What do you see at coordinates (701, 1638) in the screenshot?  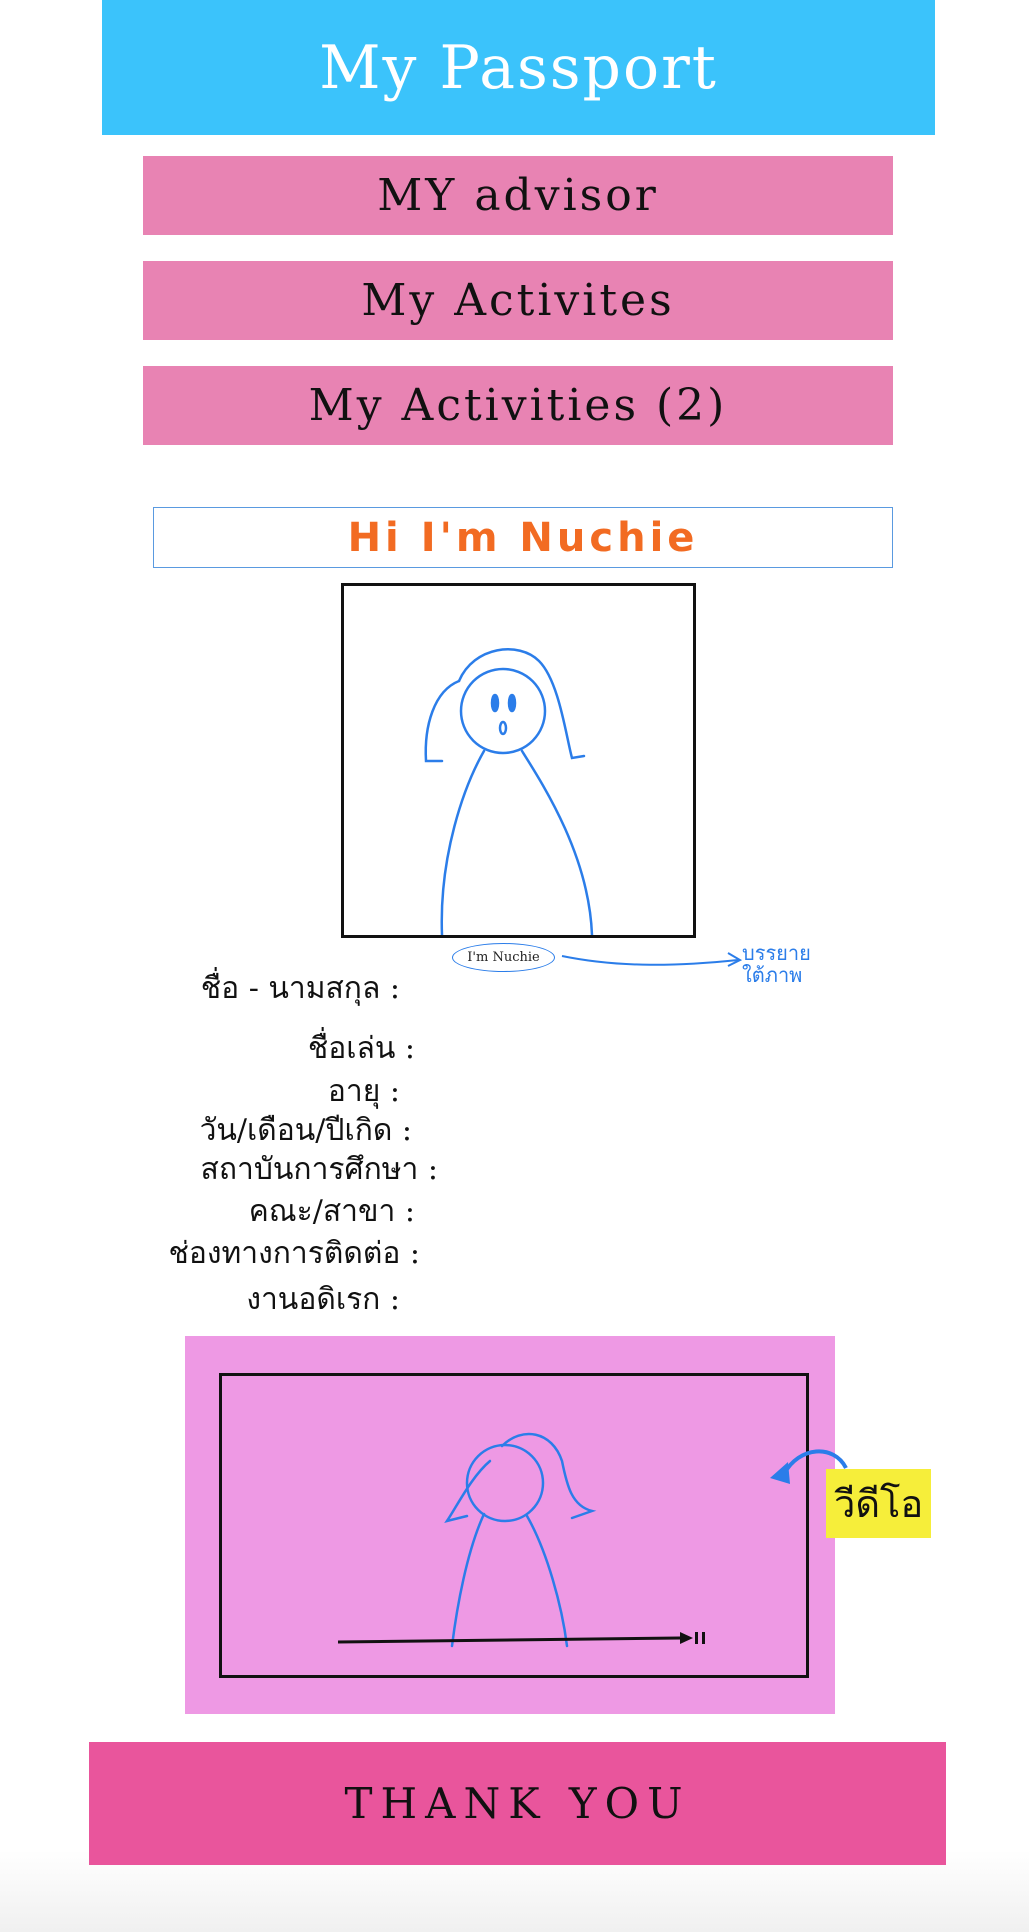 I see `play-pause-icon` at bounding box center [701, 1638].